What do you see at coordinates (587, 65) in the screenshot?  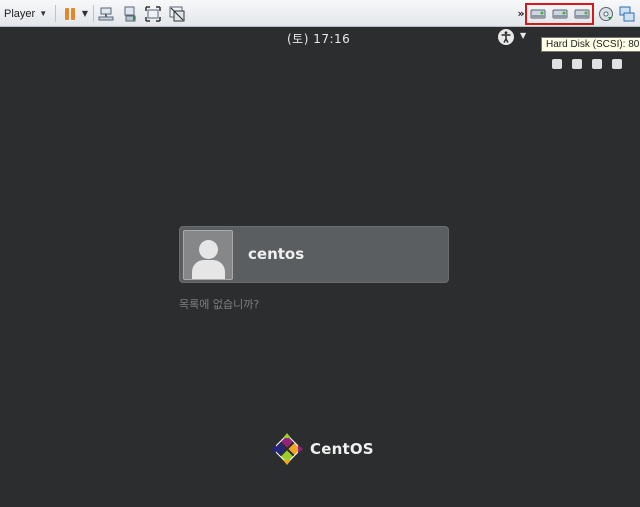 I see `system-status-icons` at bounding box center [587, 65].